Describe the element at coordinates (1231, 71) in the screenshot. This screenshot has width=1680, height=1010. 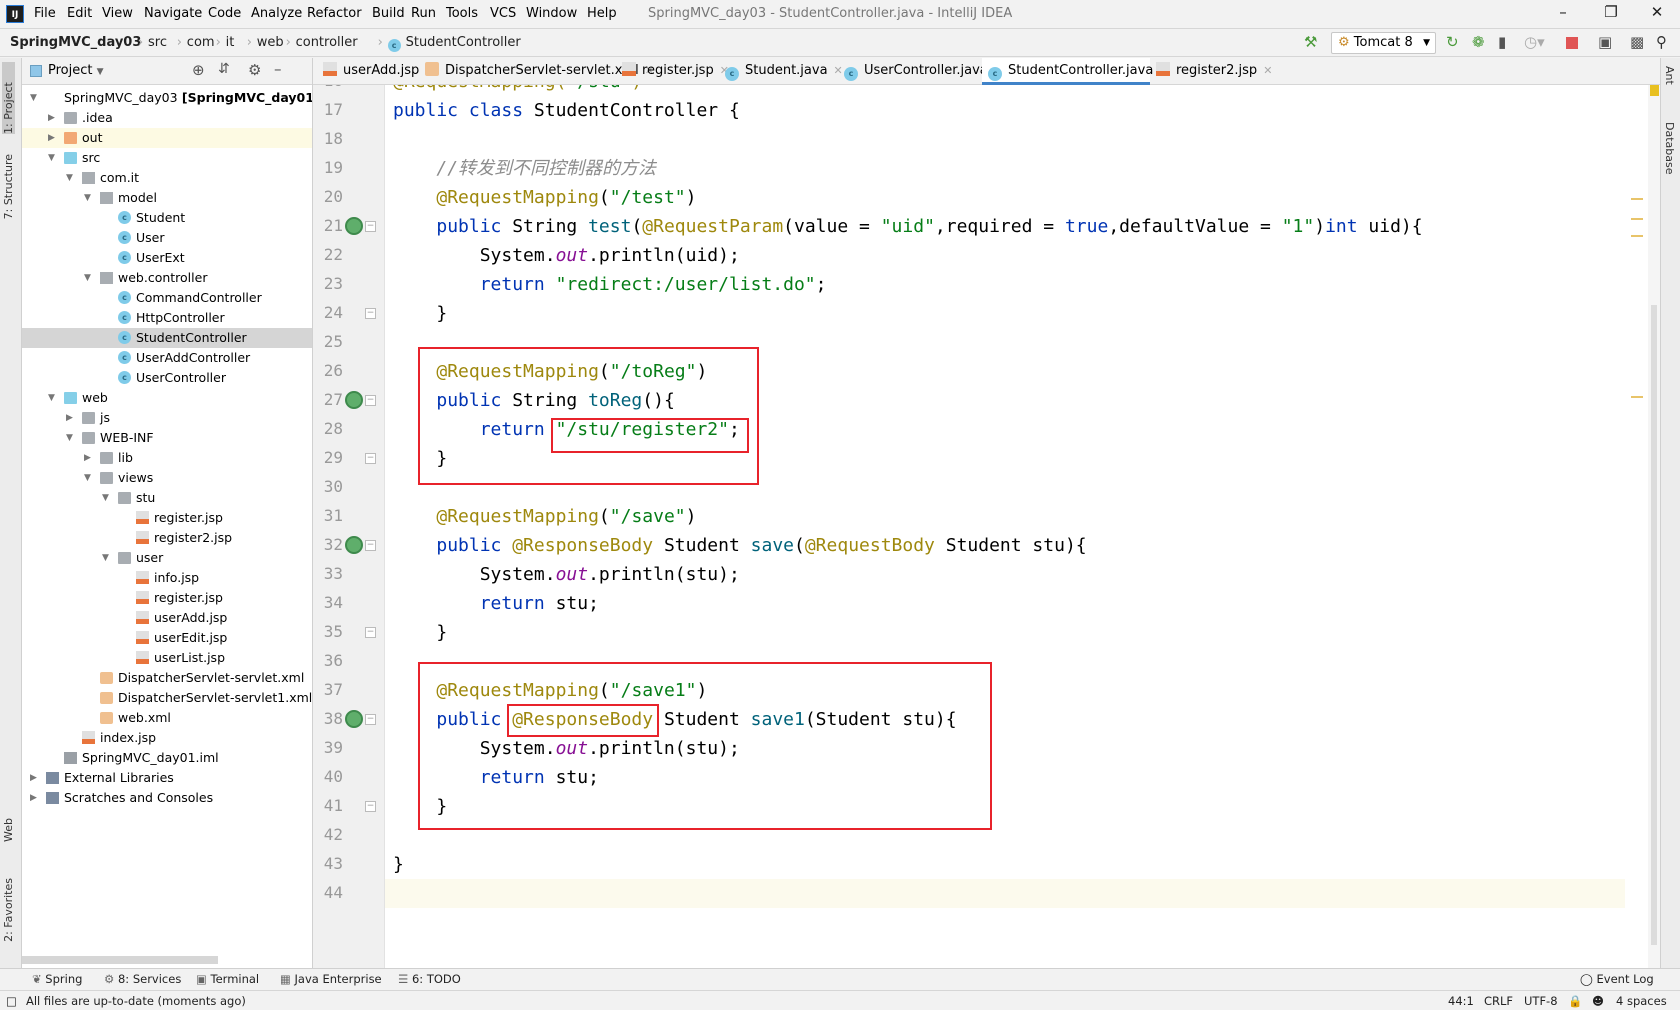
I see `tab-register2-jsp: register2.jsp ✕` at that location.